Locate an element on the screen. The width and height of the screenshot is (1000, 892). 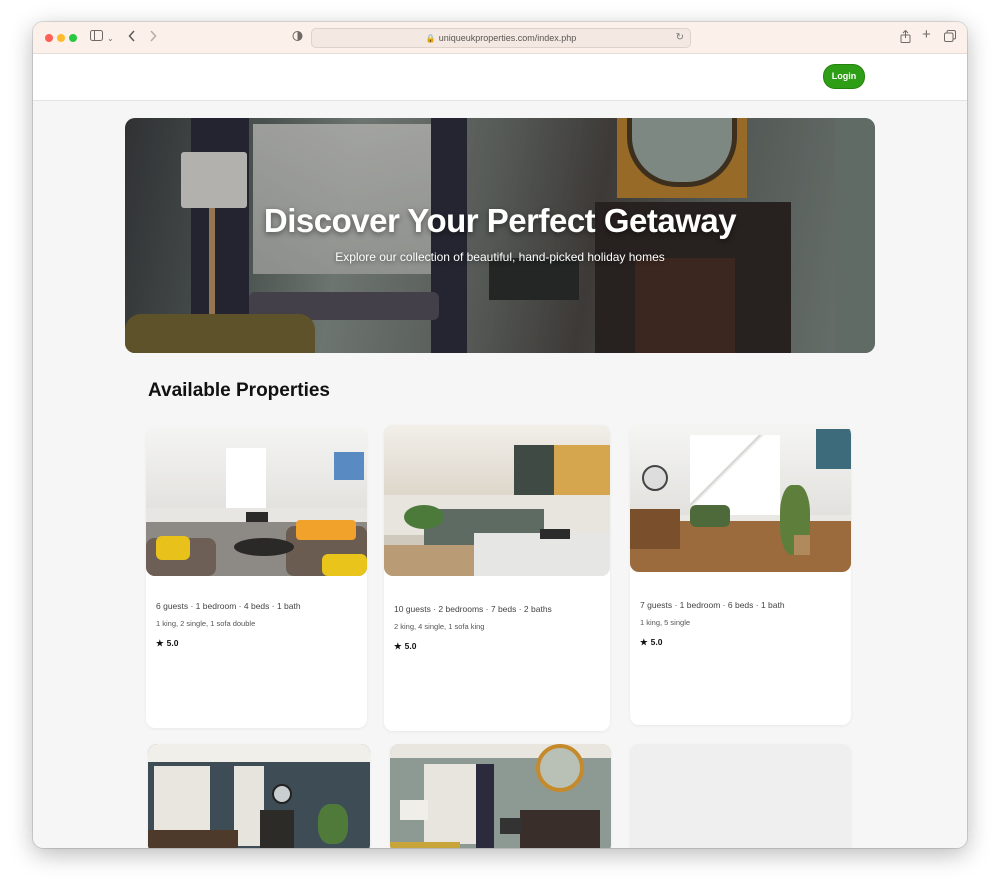
lock-icon: 🔒 is located at coordinates (430, 38).